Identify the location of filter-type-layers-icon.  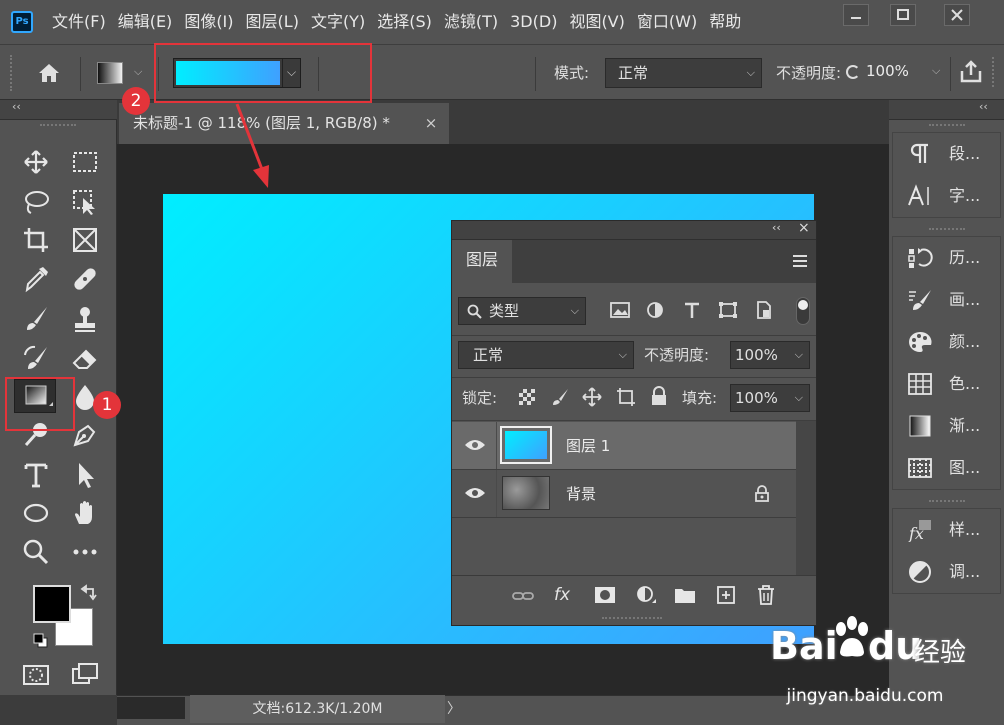
(692, 310).